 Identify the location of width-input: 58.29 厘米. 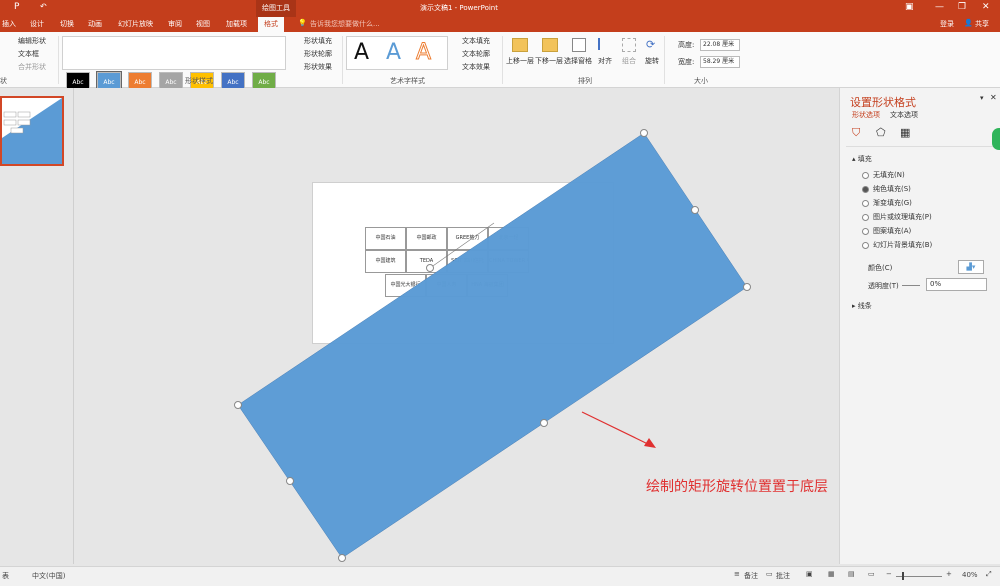
(720, 62).